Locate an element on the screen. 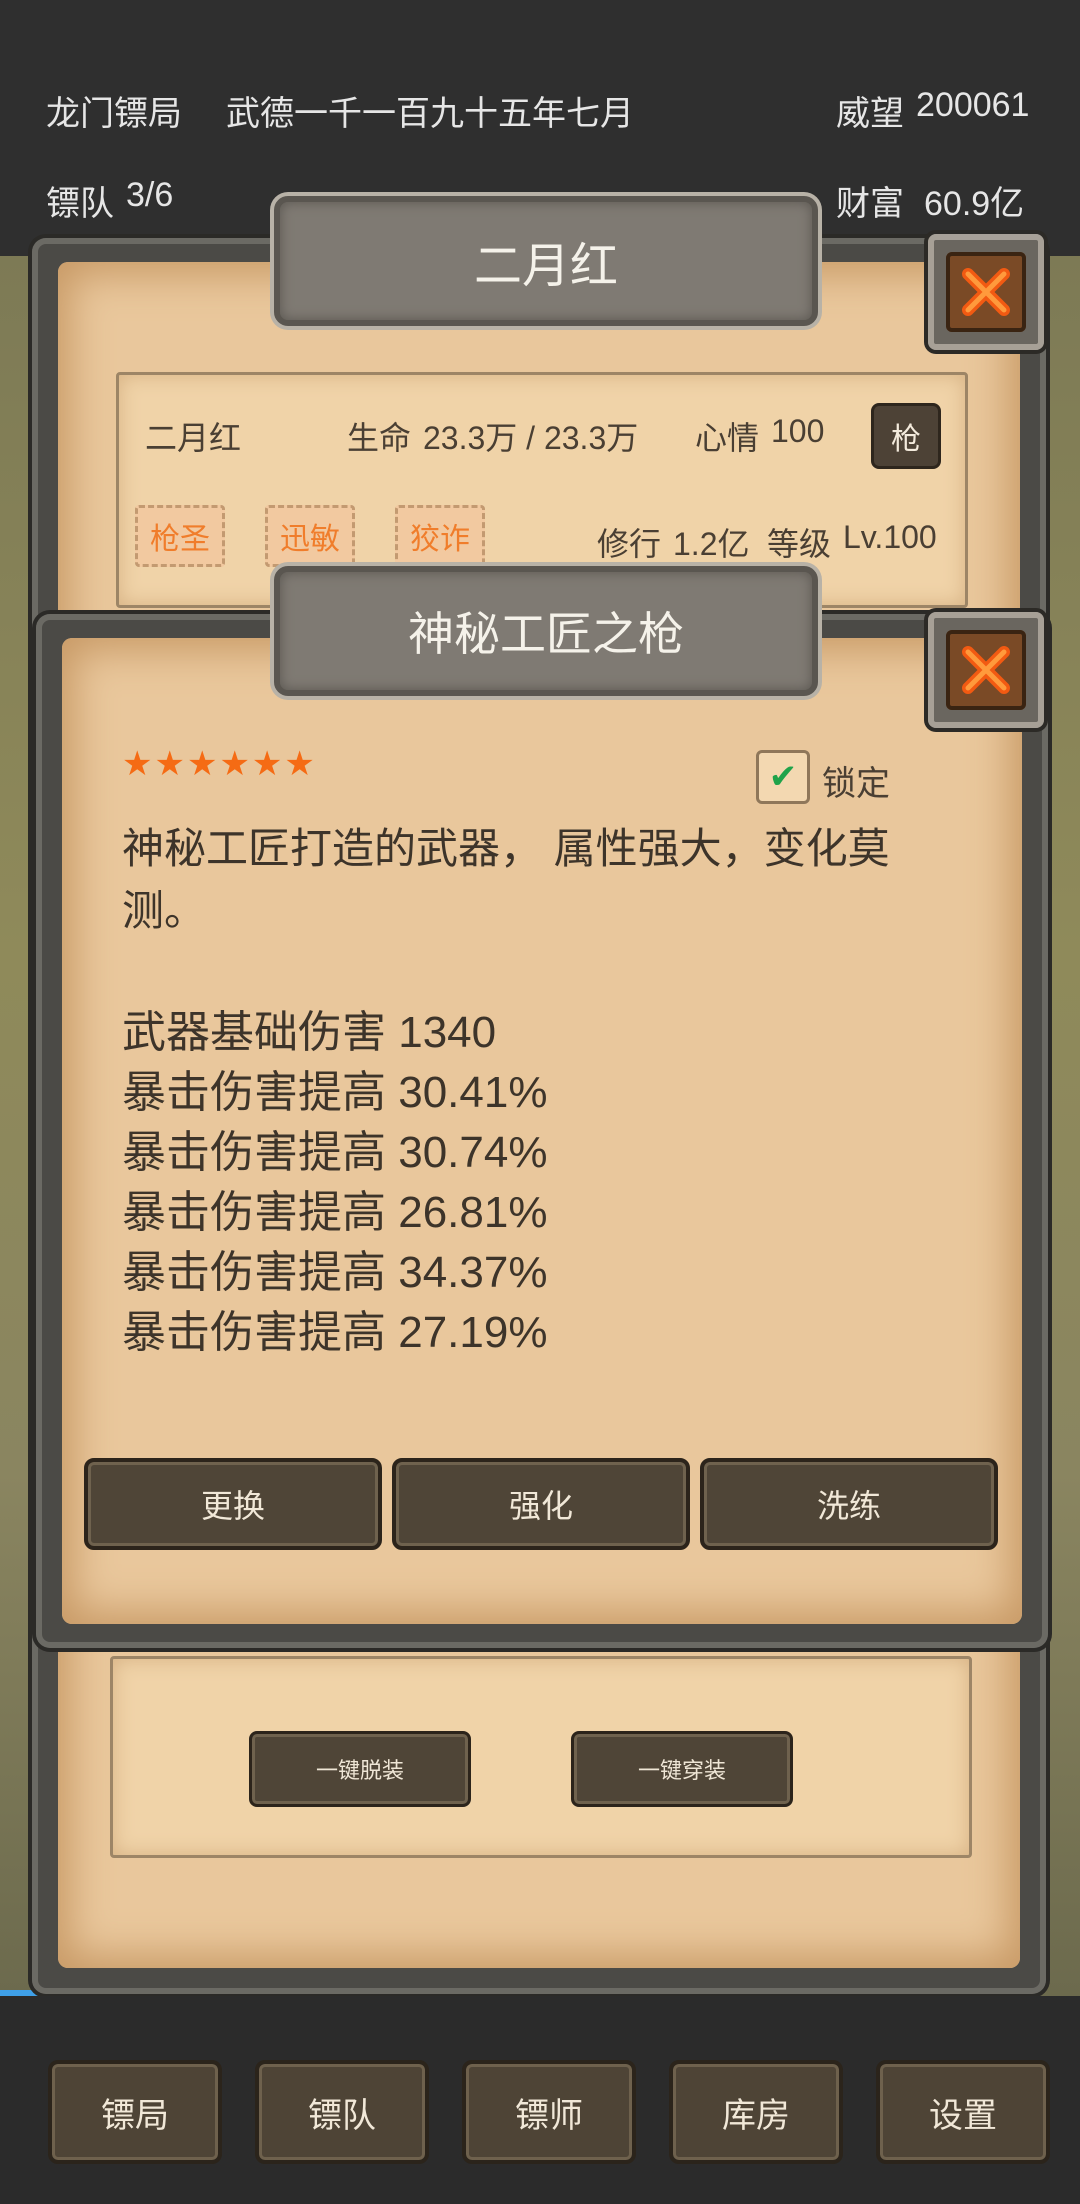 The height and width of the screenshot is (2204, 1080). cultivation-label: 修行 is located at coordinates (629, 544).